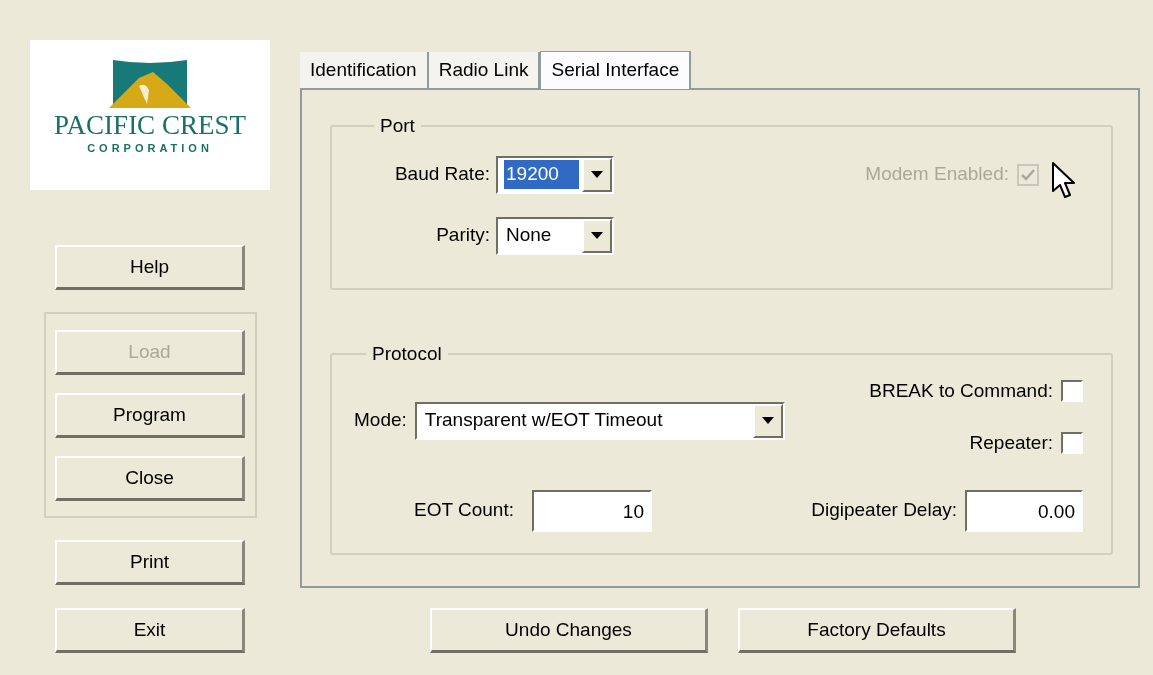 Image resolution: width=1153 pixels, height=675 pixels. What do you see at coordinates (1028, 174) in the screenshot?
I see `check-icon` at bounding box center [1028, 174].